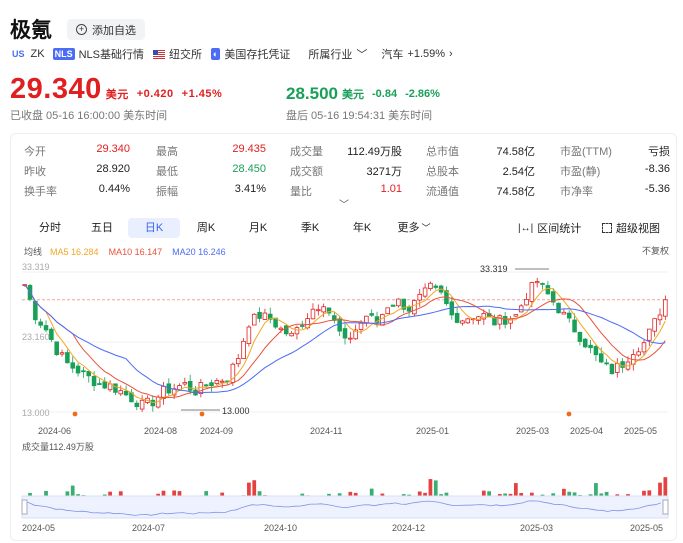 This screenshot has height=543, width=683. Describe the element at coordinates (38, 528) in the screenshot. I see `navigator-tick-label: 2024-05` at that location.